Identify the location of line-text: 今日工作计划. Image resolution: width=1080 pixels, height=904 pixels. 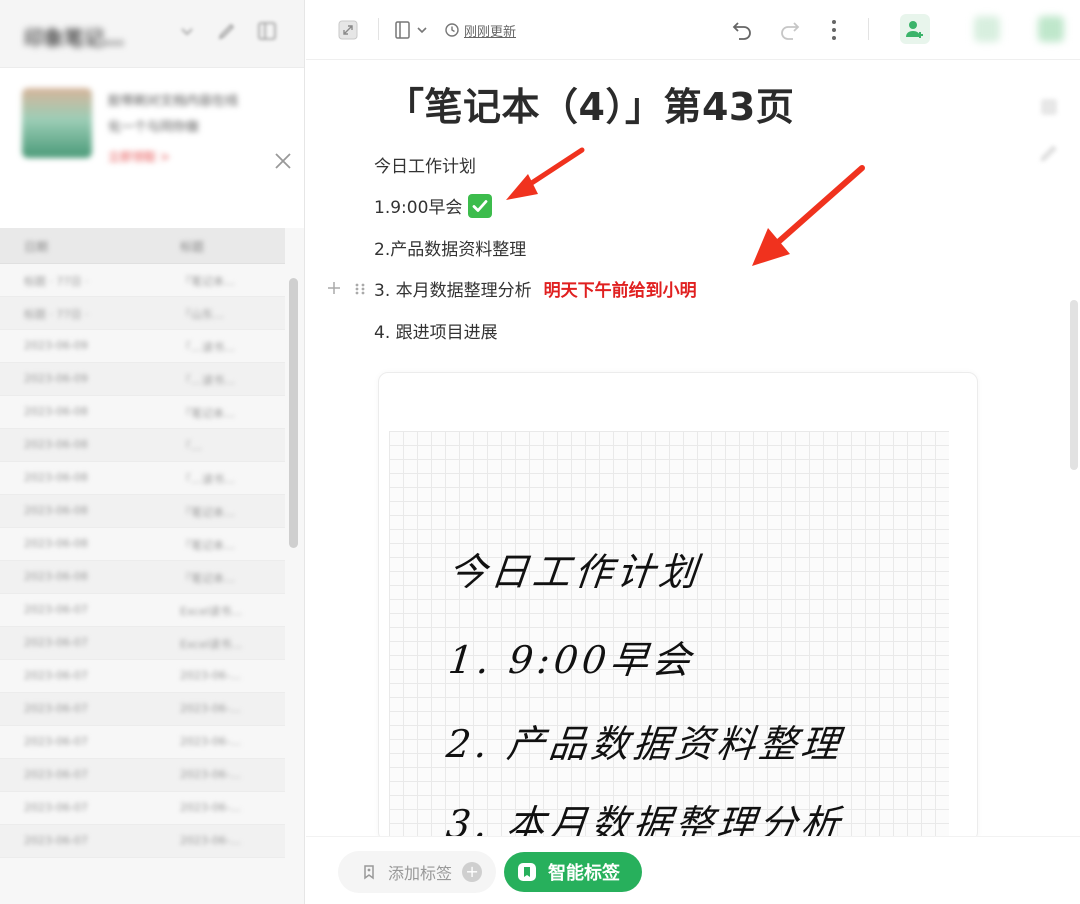
(425, 167).